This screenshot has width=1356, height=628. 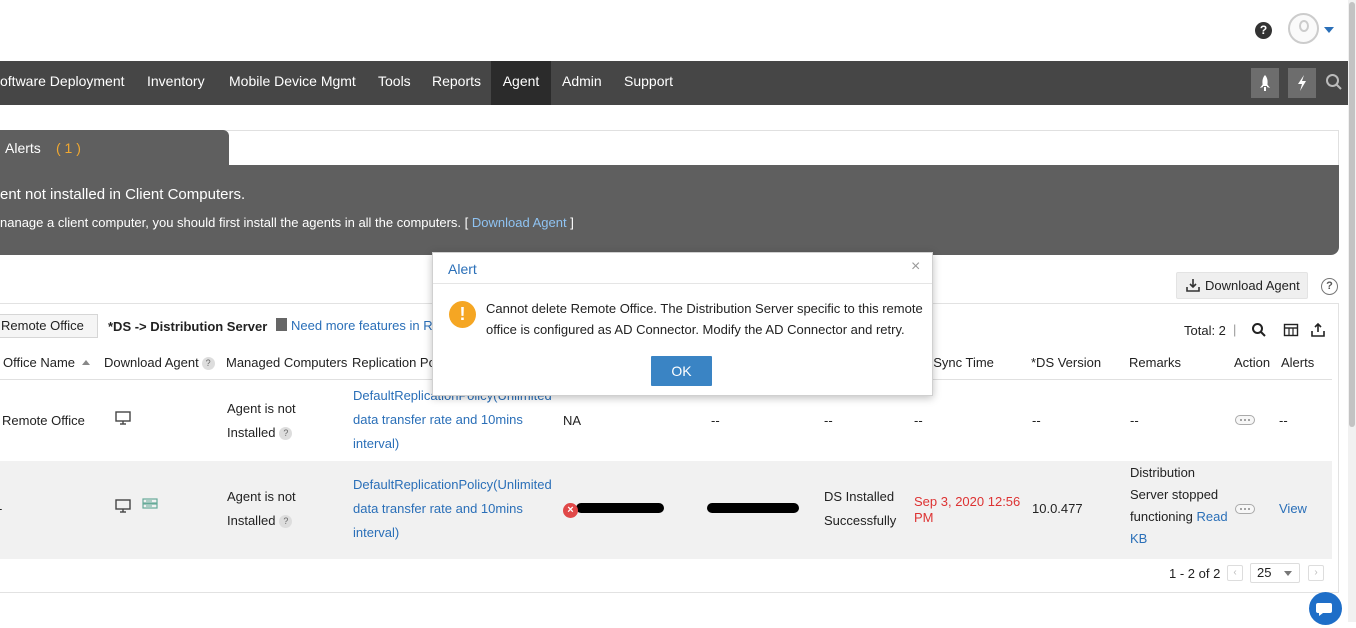 I want to click on total-count: Total: 2, so click(x=1205, y=330).